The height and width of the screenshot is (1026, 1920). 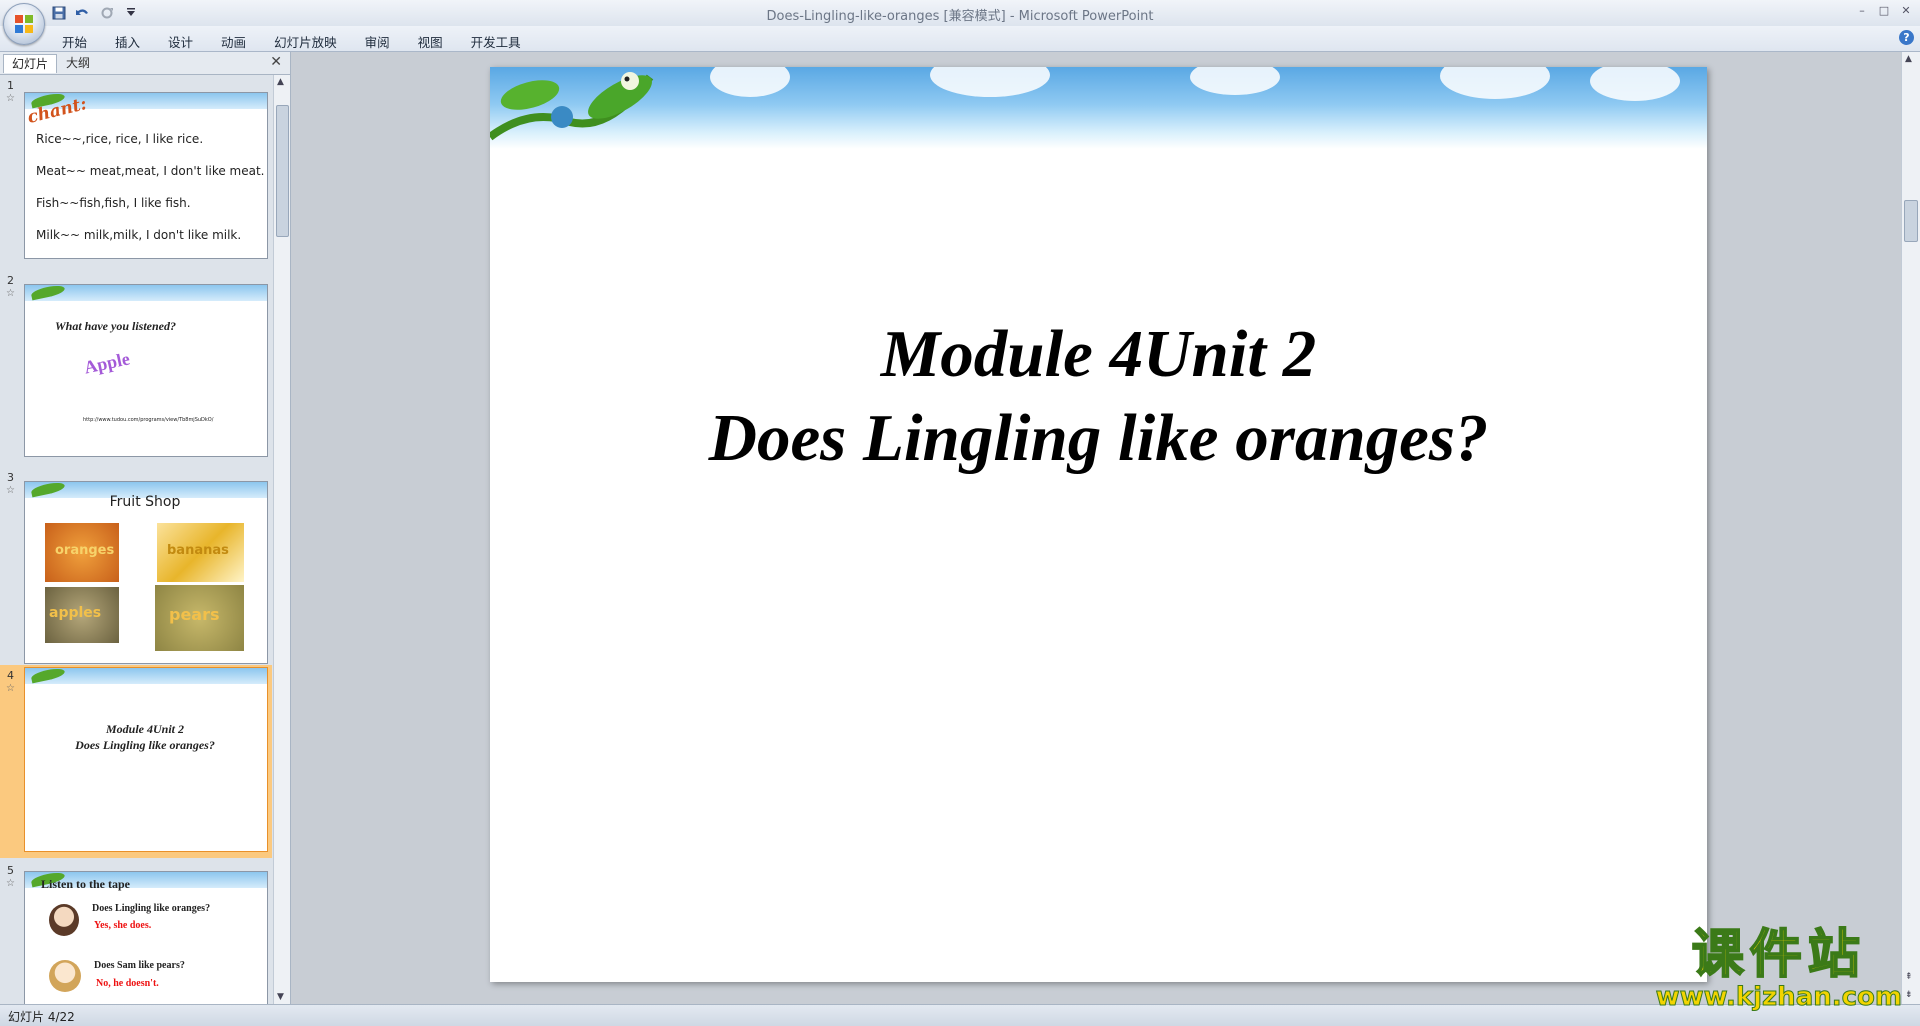 What do you see at coordinates (116, 326) in the screenshot?
I see `slide-heading: What have you listened?` at bounding box center [116, 326].